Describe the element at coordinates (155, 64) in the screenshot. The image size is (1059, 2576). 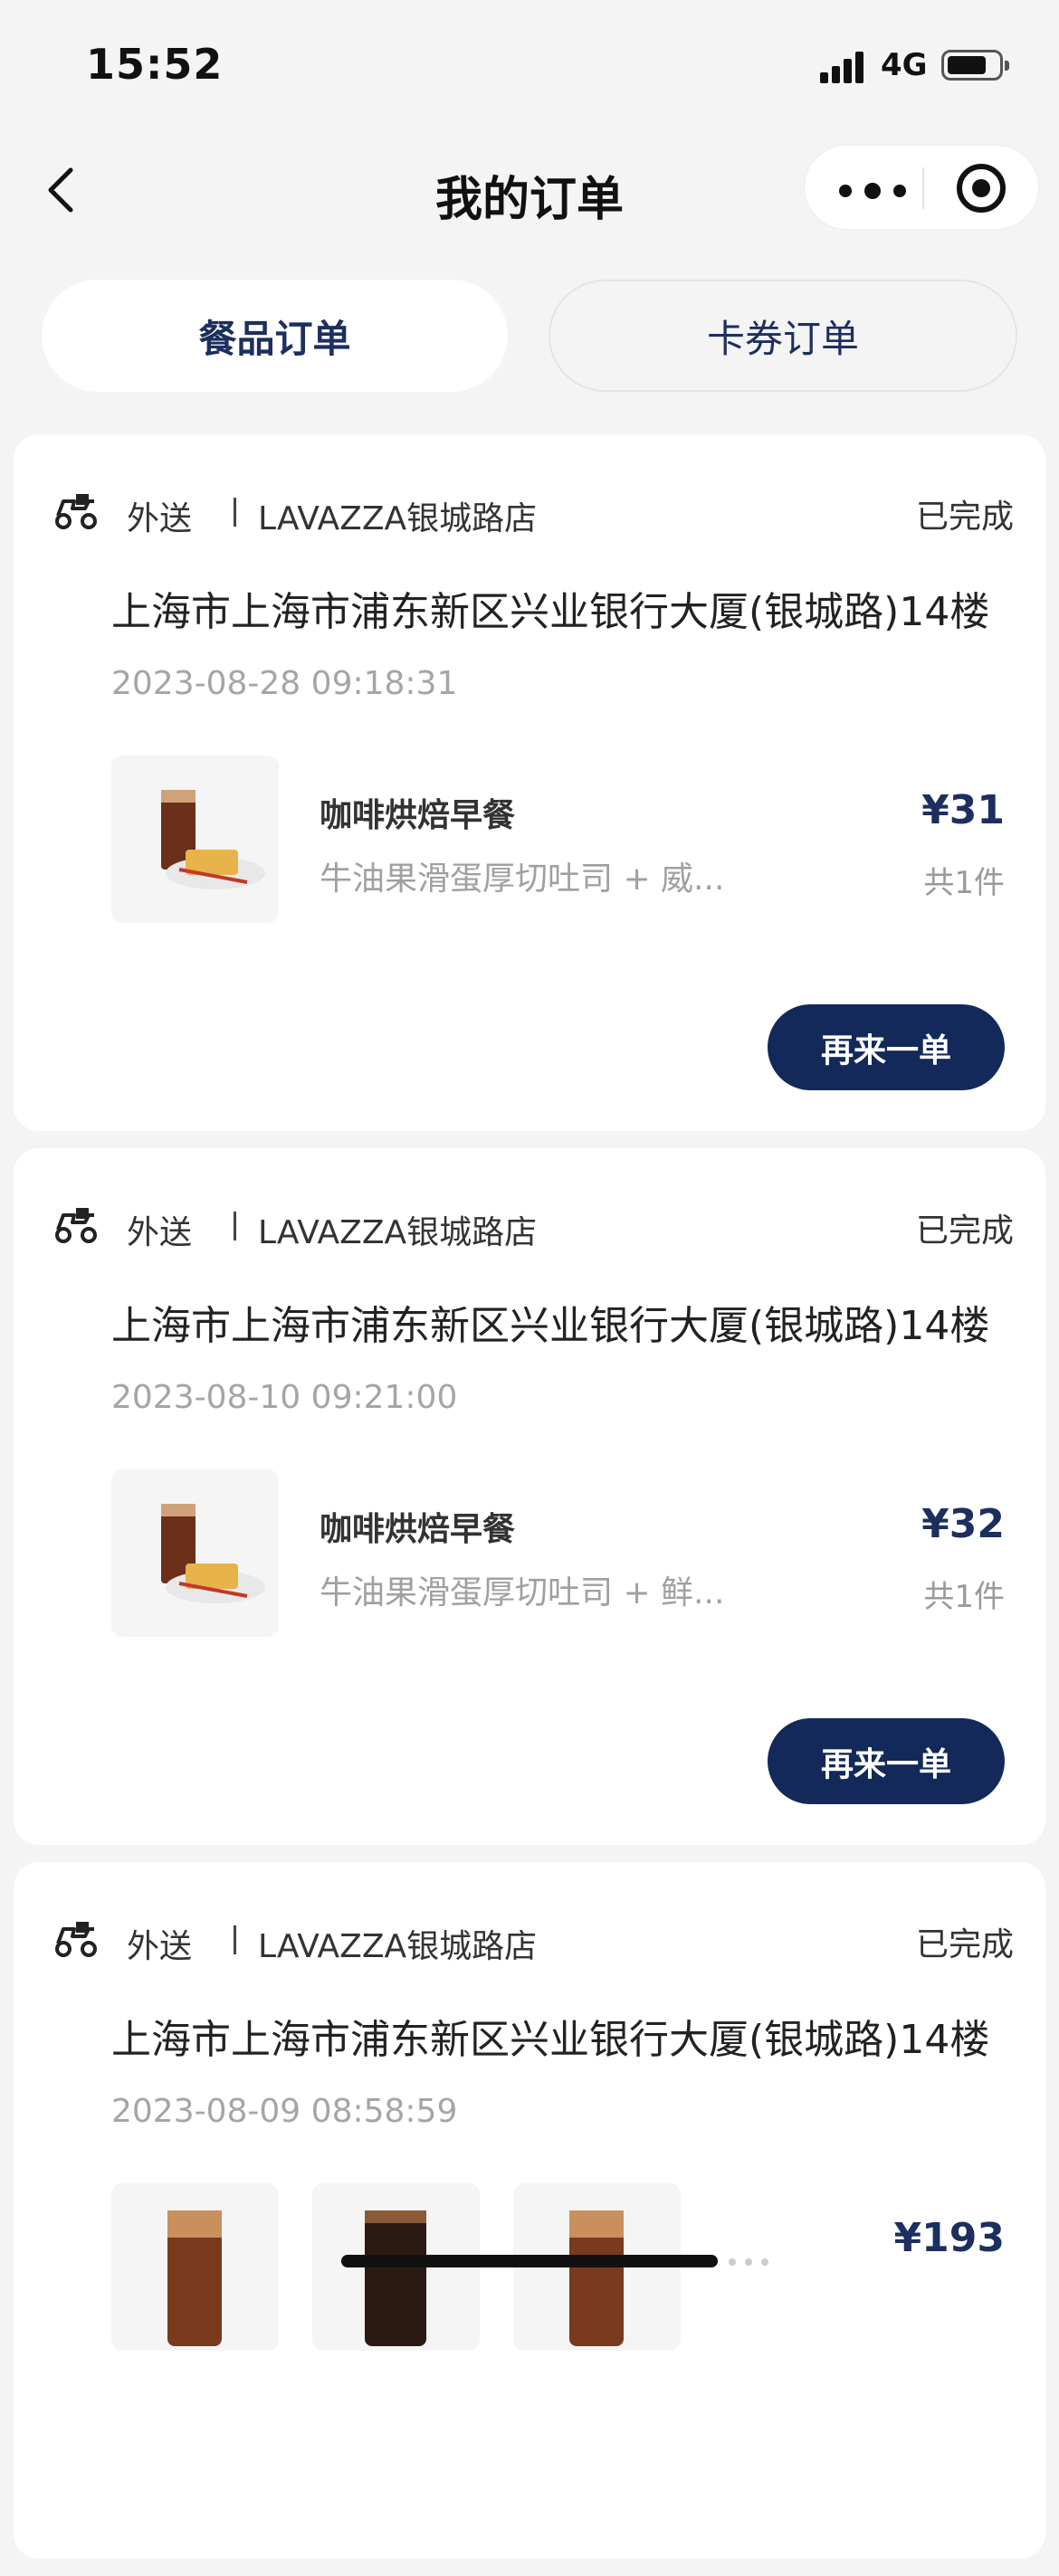
I see `status-time: 15:52` at that location.